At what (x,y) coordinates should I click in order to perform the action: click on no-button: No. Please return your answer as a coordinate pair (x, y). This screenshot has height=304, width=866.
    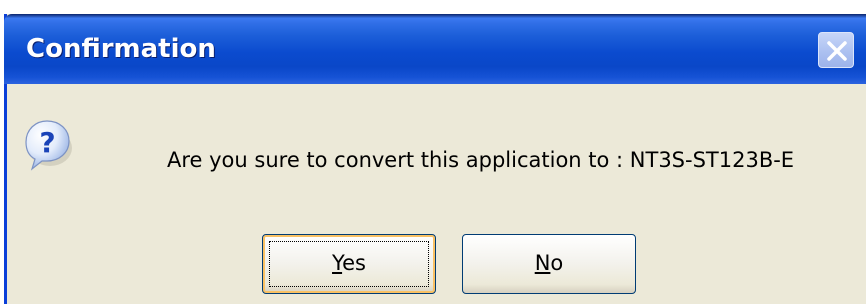
    Looking at the image, I should click on (549, 264).